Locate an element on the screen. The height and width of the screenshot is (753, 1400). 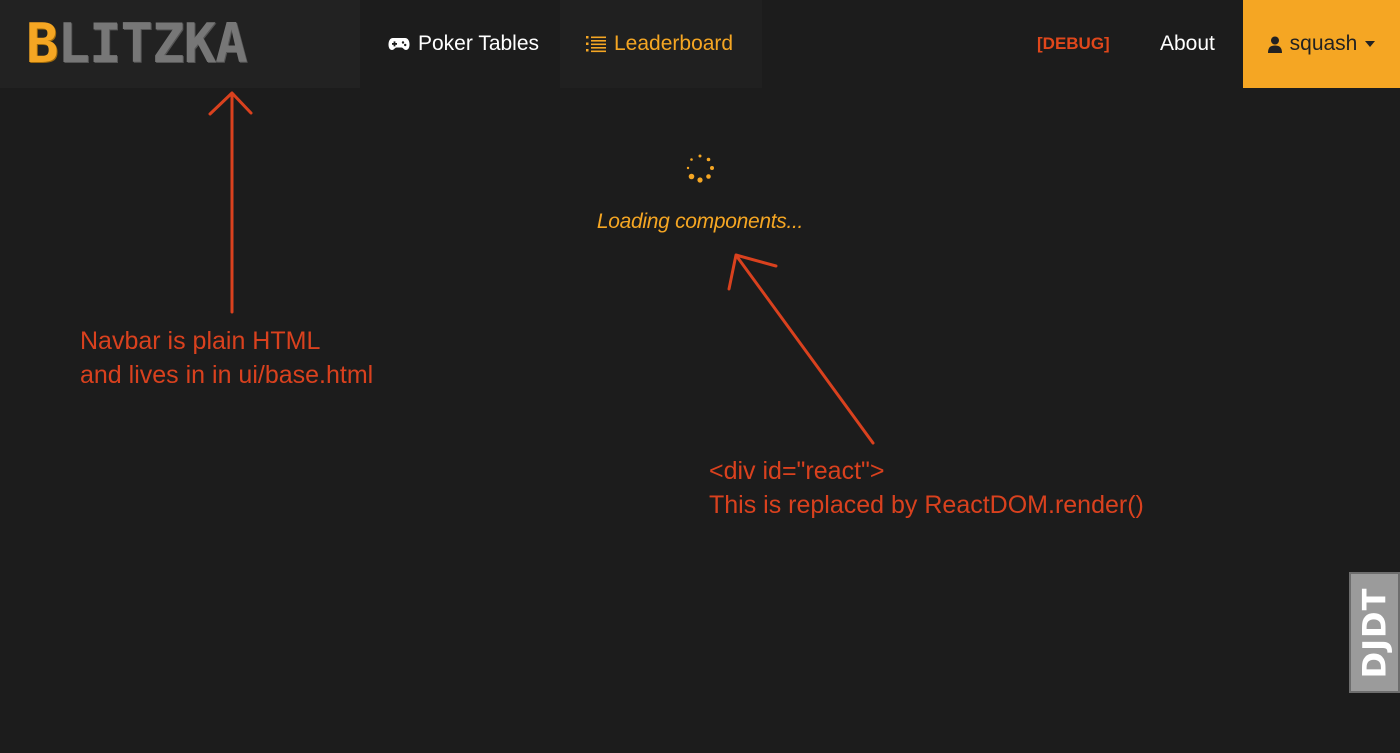
react-annotation-line: <div id="react"> is located at coordinates (797, 471).